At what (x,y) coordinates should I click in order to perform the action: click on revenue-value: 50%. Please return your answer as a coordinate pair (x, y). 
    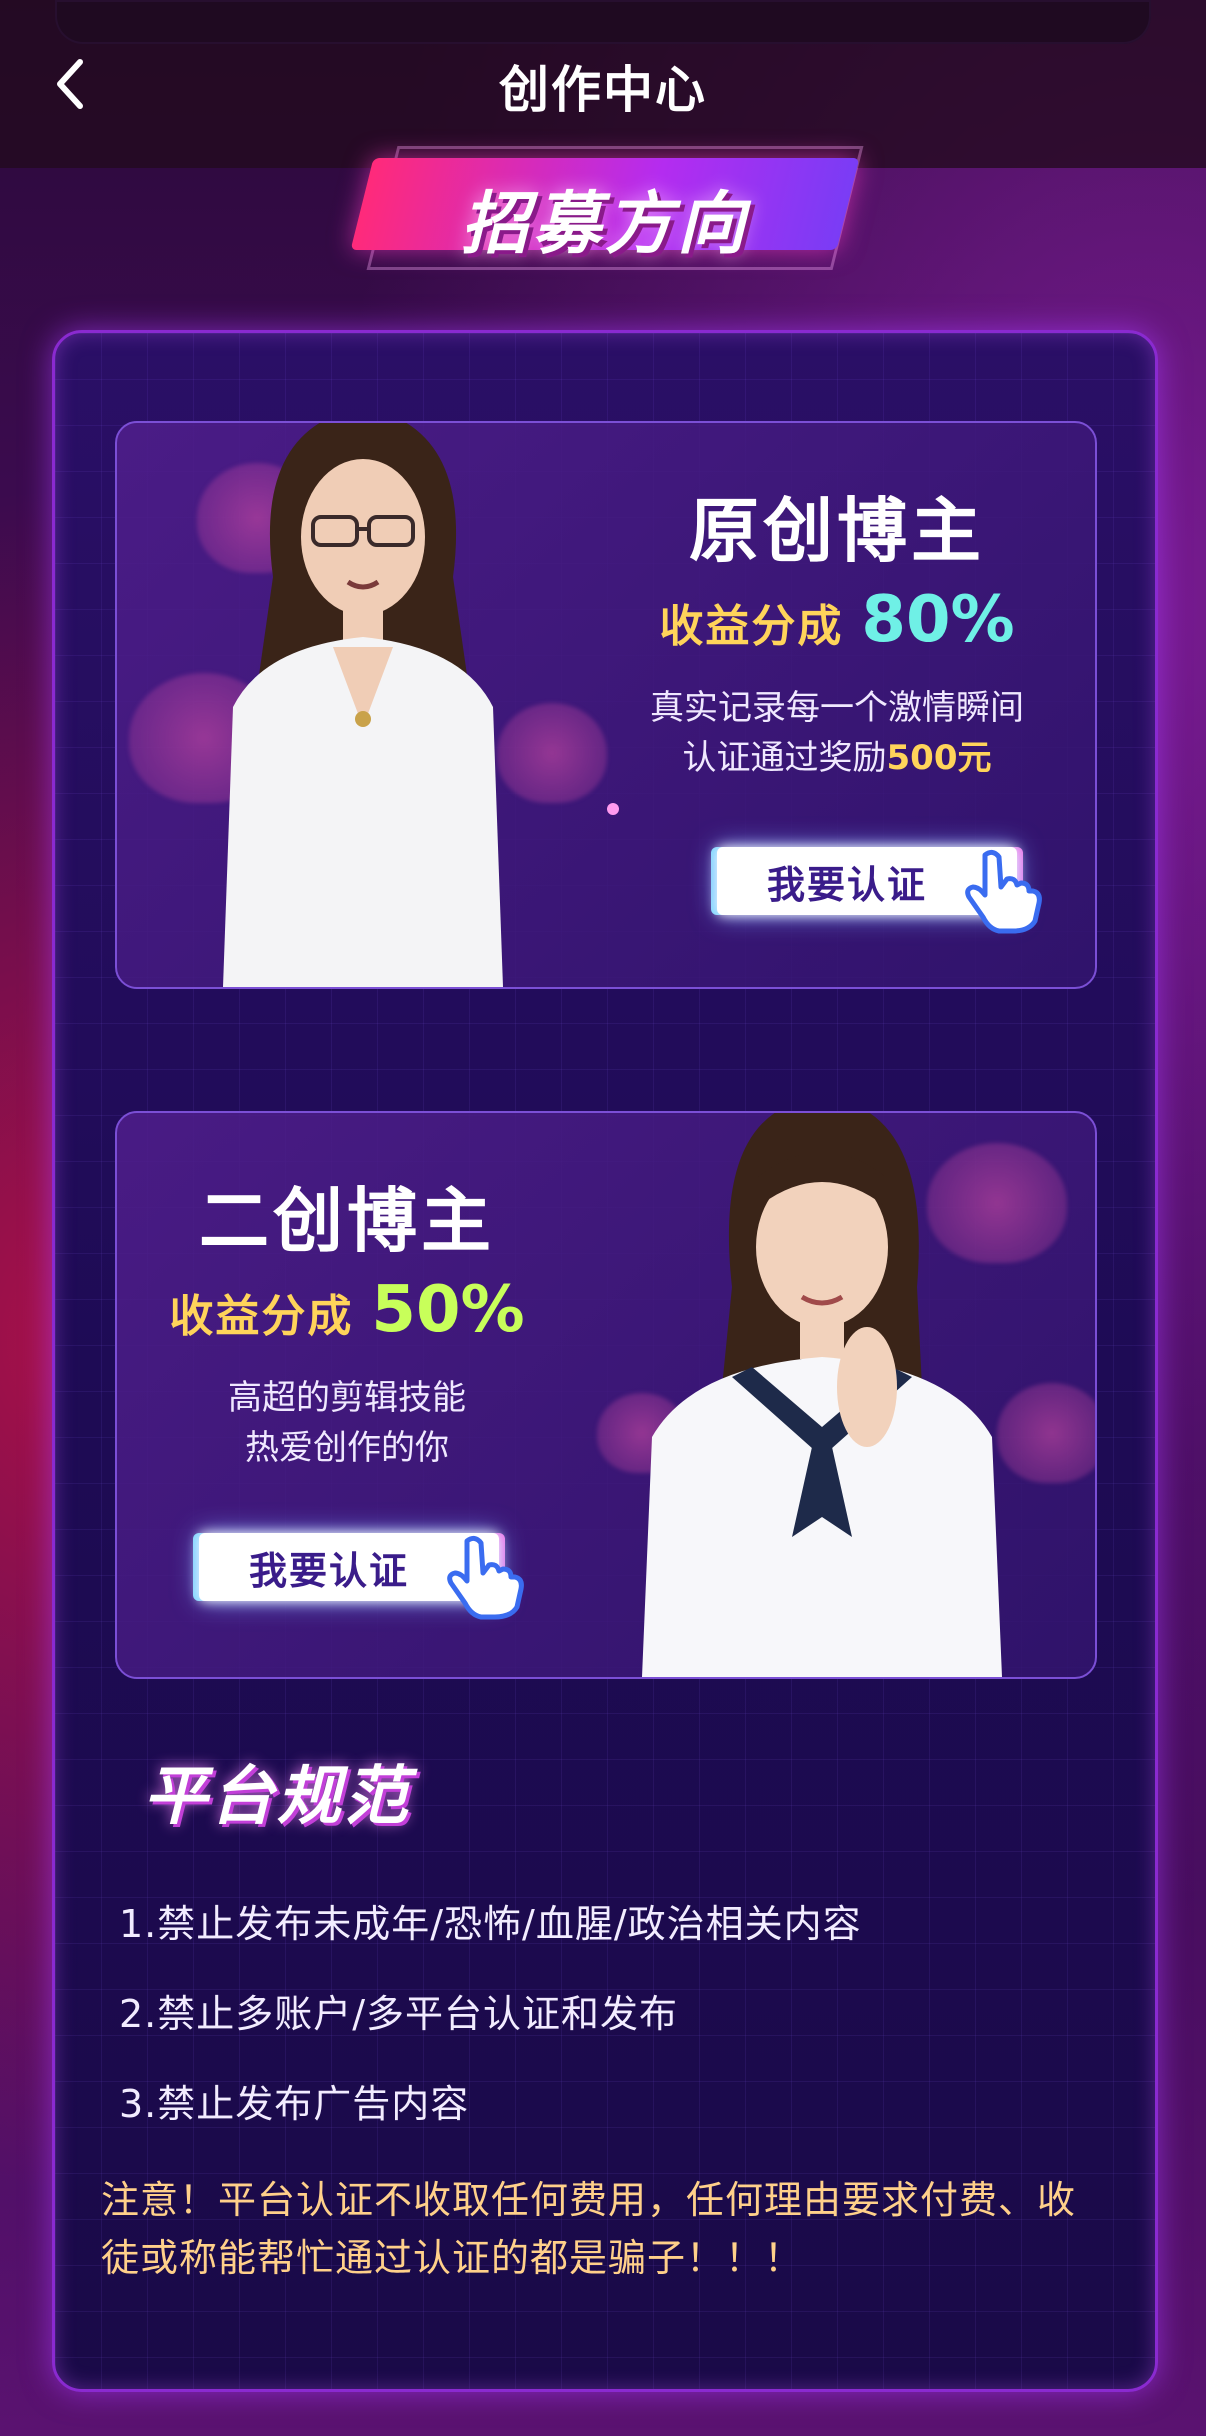
    Looking at the image, I should click on (448, 1310).